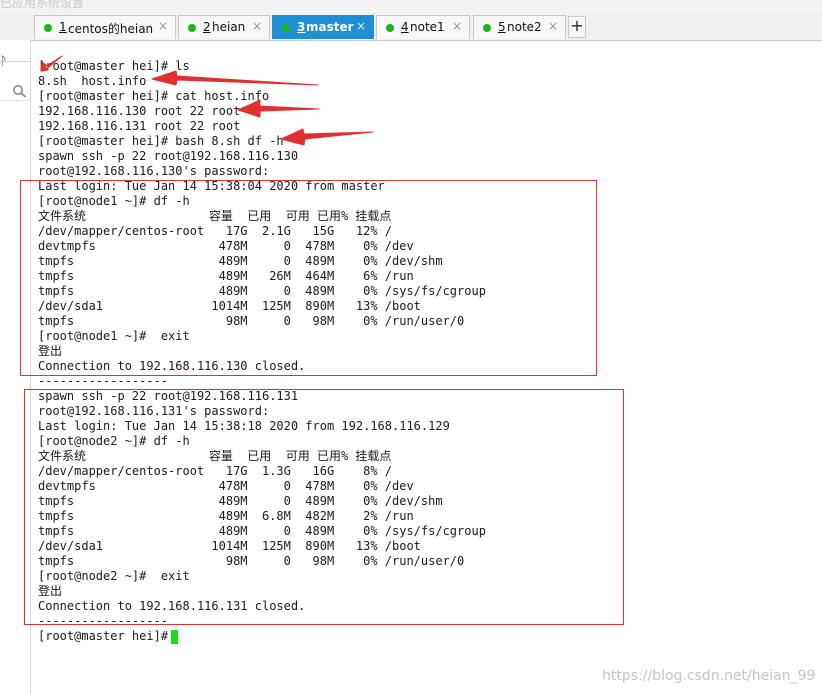  What do you see at coordinates (235, 78) in the screenshot?
I see `arrow-to-ls-output` at bounding box center [235, 78].